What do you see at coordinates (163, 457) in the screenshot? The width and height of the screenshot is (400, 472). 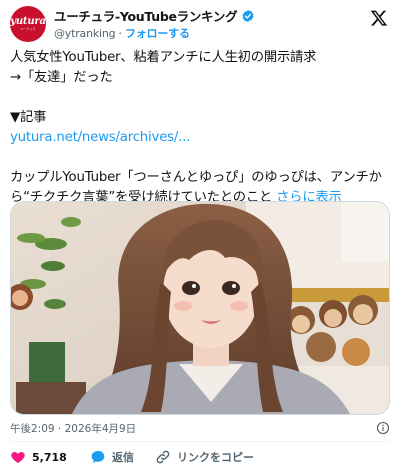 I see `link-icon` at bounding box center [163, 457].